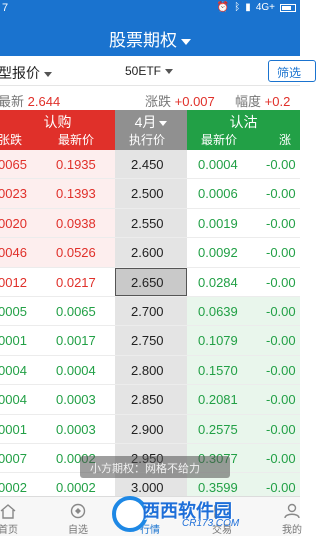 The height and width of the screenshot is (536, 320). I want to click on put-price: 0.2081, so click(218, 400).